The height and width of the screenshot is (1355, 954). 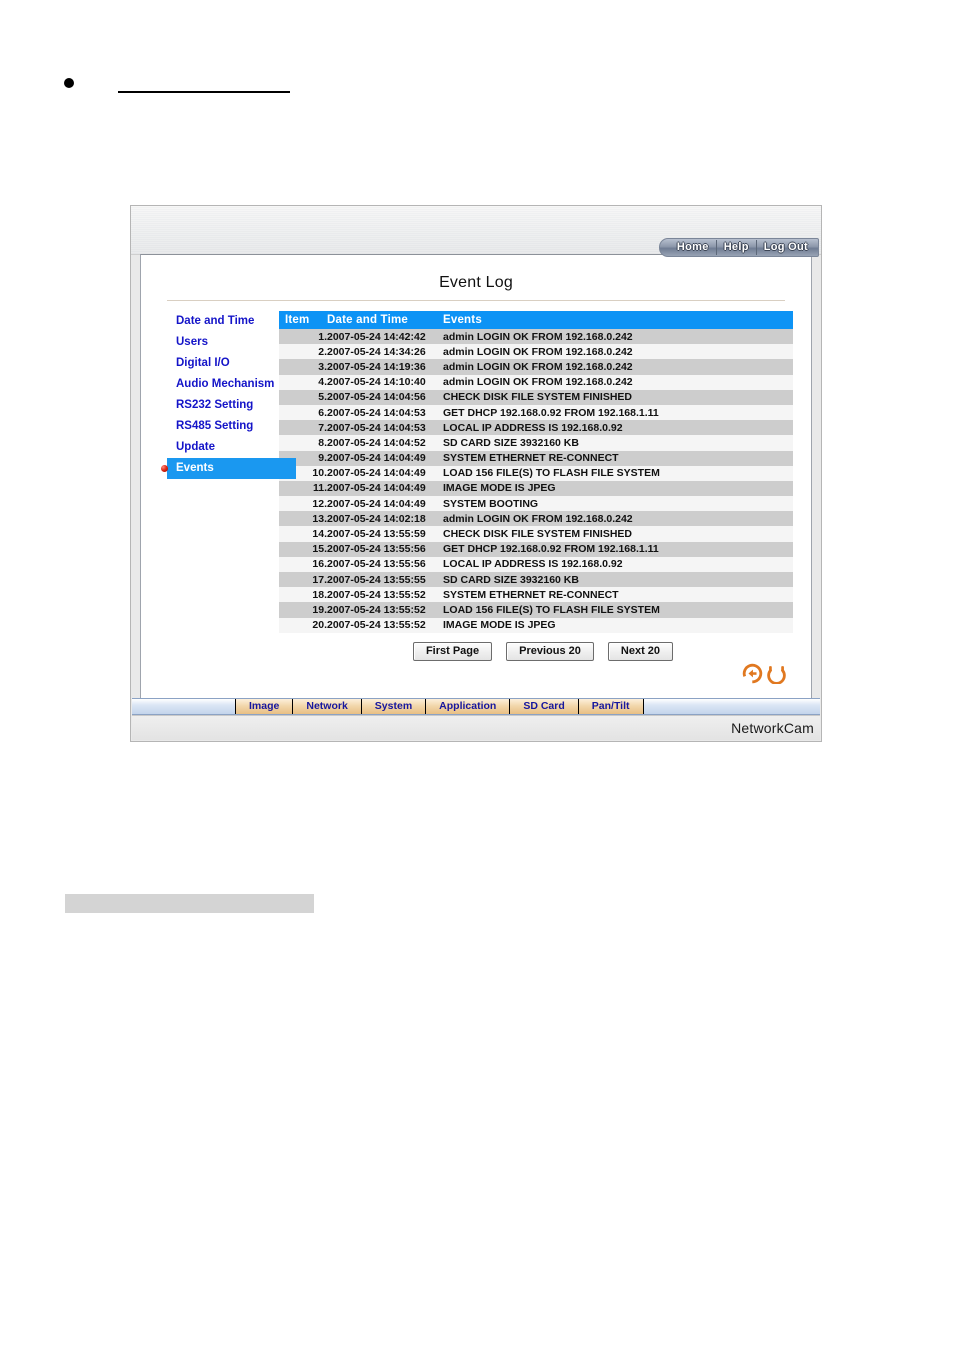 I want to click on table-row: 11. 2007-05-24 14:04:49 IMAGE MODE IS JPEG, so click(x=536, y=488).